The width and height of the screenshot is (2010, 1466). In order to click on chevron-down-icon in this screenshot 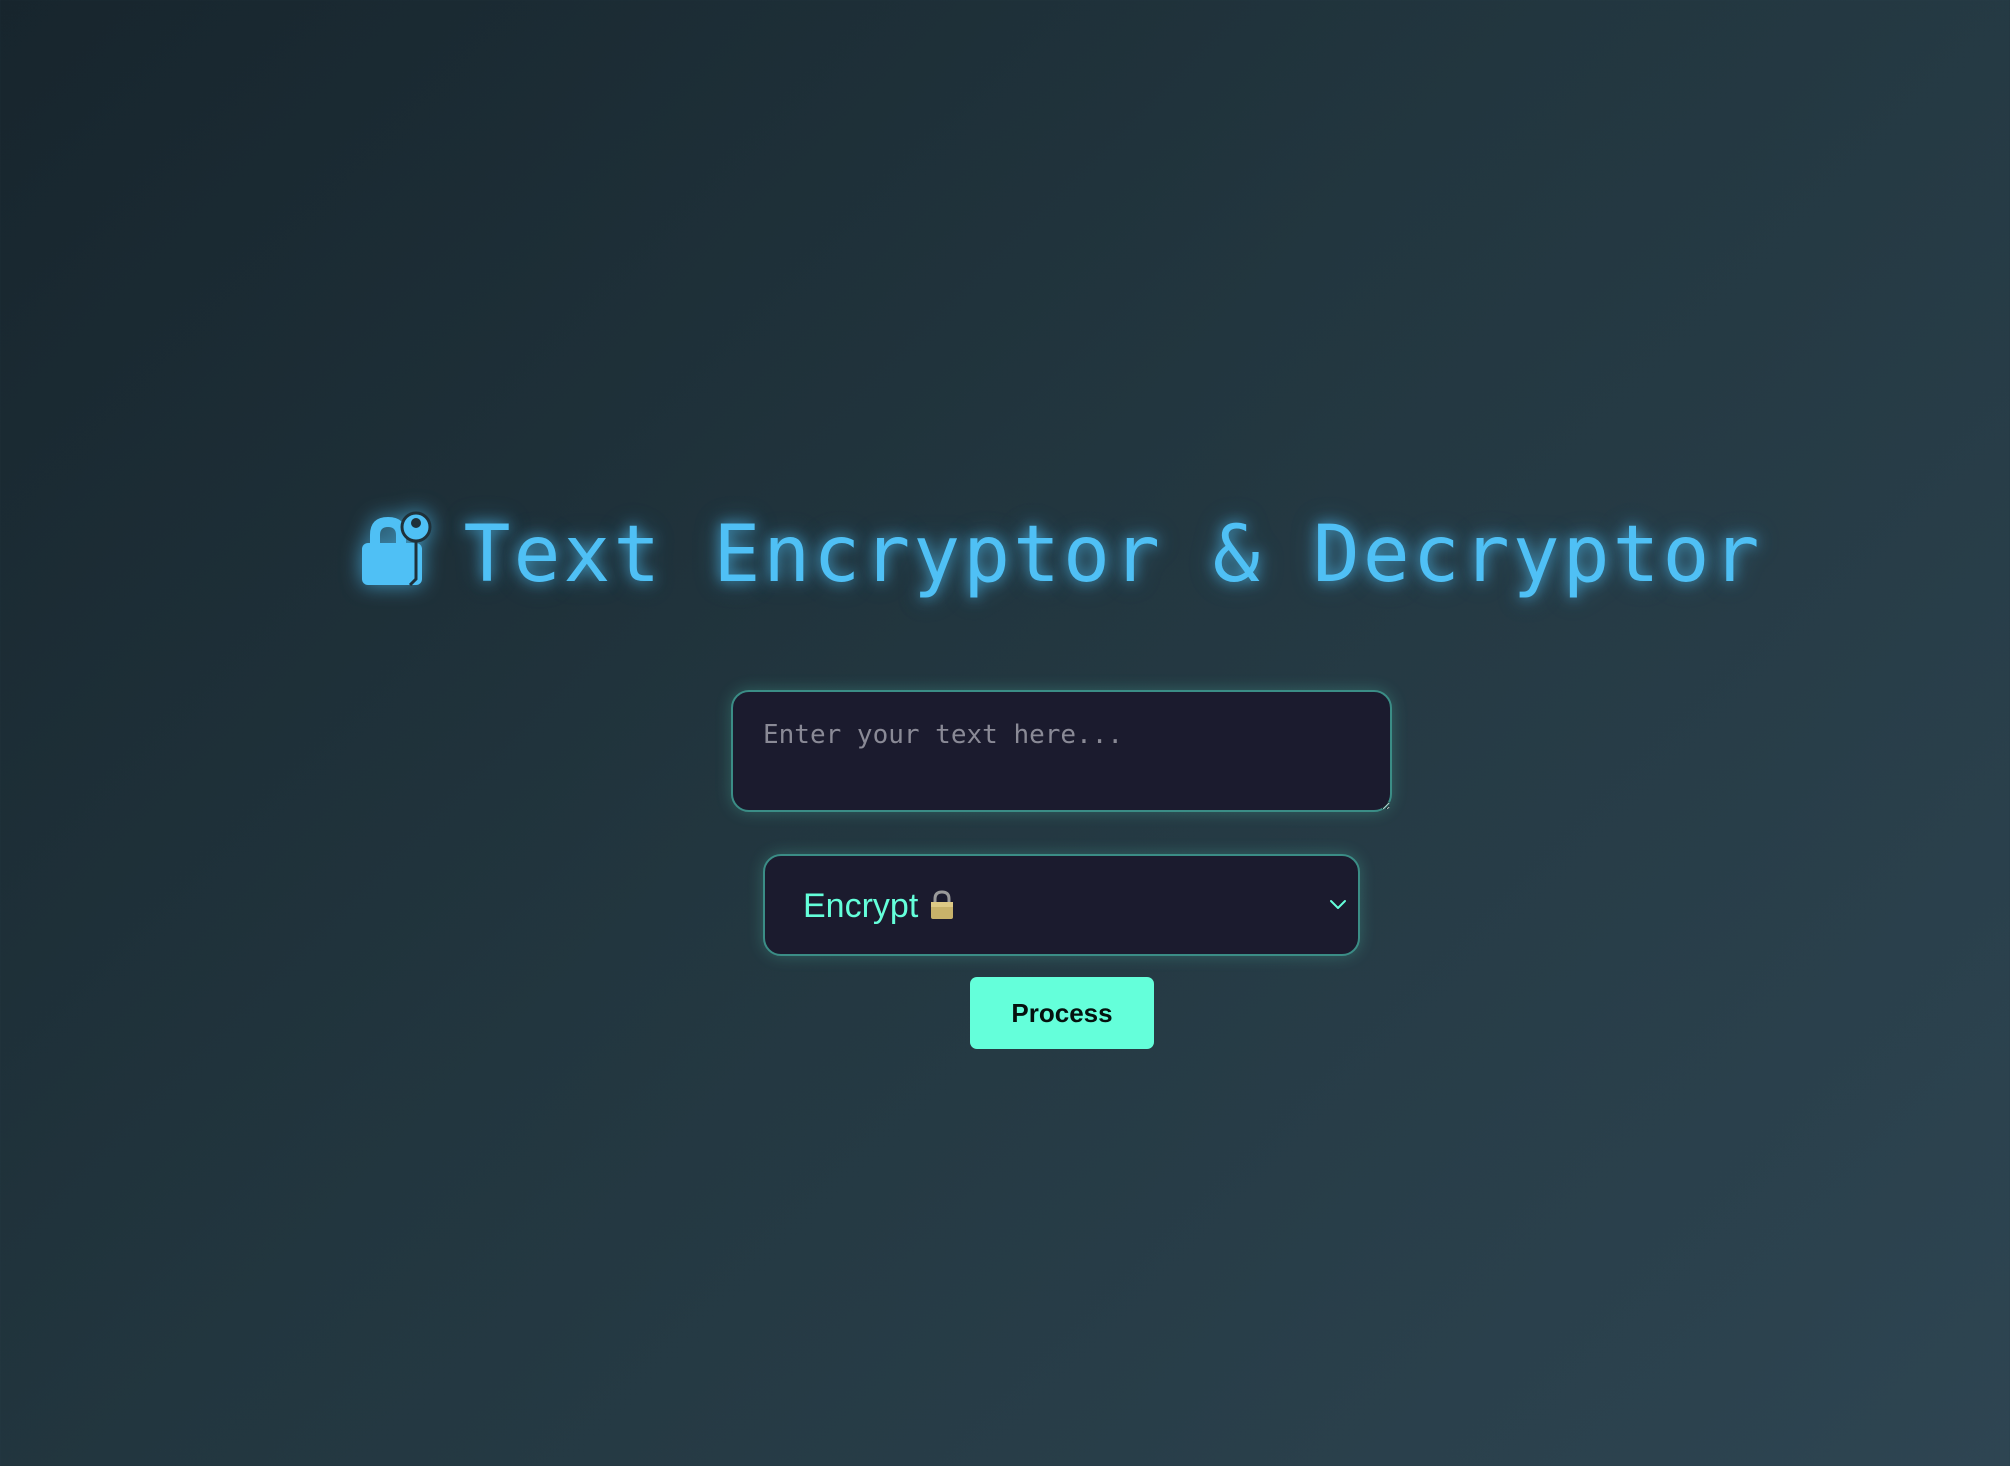, I will do `click(1338, 904)`.